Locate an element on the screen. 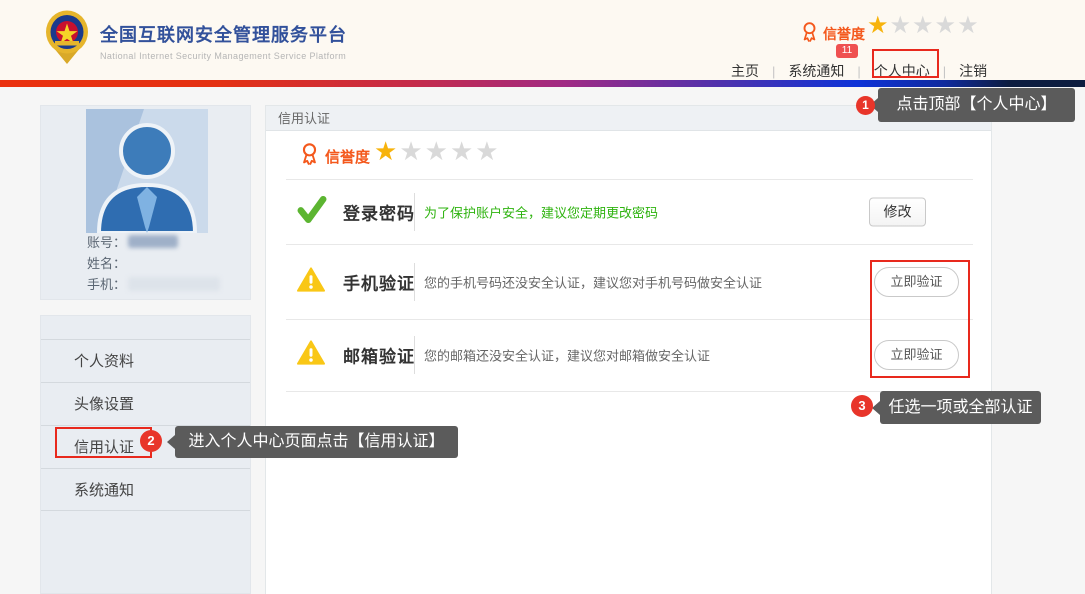  top-nav: 主页 系统通知 个人中心 注销 is located at coordinates (859, 71).